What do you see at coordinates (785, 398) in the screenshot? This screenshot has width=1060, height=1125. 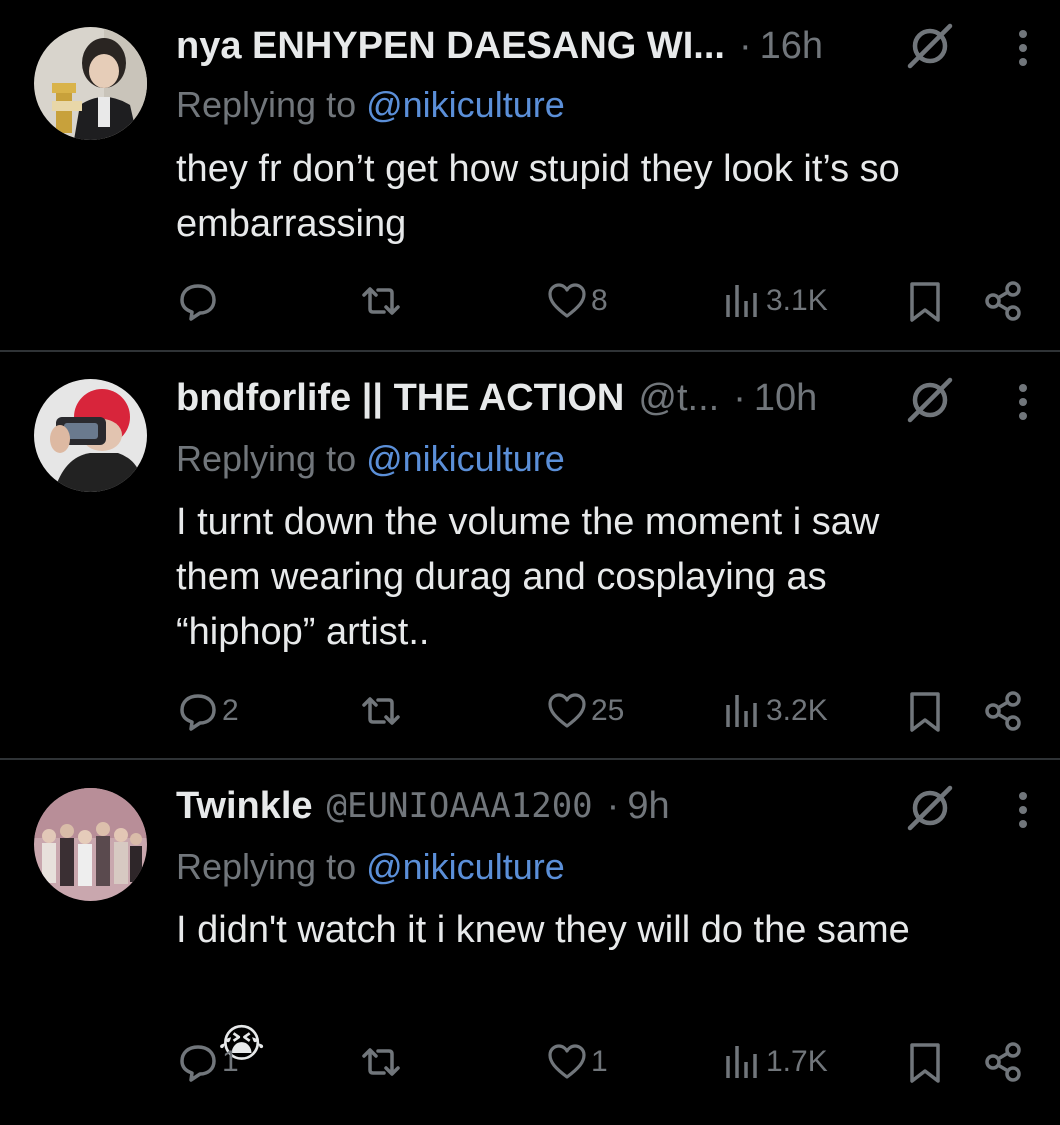 I see `timestamp: 10h` at bounding box center [785, 398].